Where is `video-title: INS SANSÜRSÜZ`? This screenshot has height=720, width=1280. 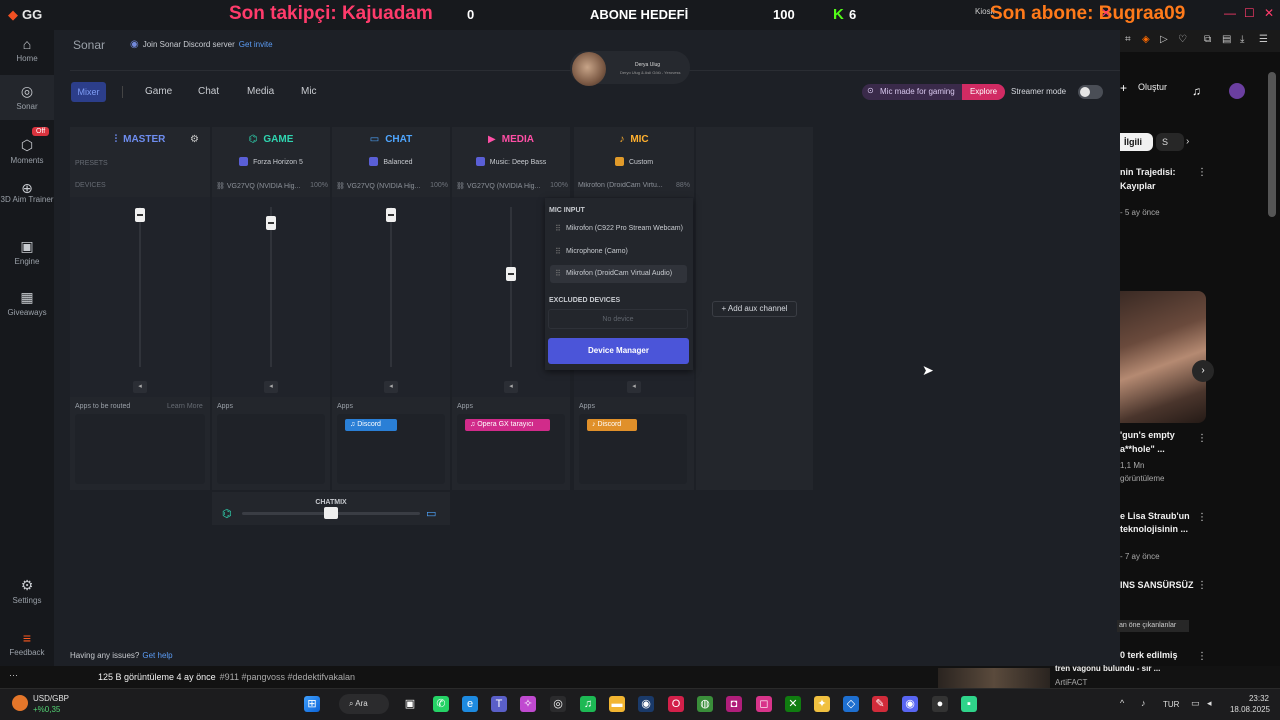
video-title: INS SANSÜRSÜZ is located at coordinates (1157, 585).